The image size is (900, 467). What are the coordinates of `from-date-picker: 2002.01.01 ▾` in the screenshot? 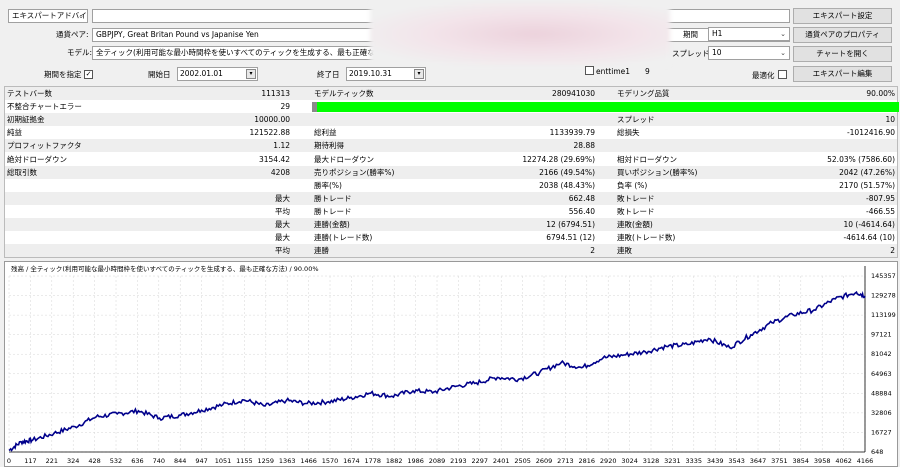 It's located at (217, 74).